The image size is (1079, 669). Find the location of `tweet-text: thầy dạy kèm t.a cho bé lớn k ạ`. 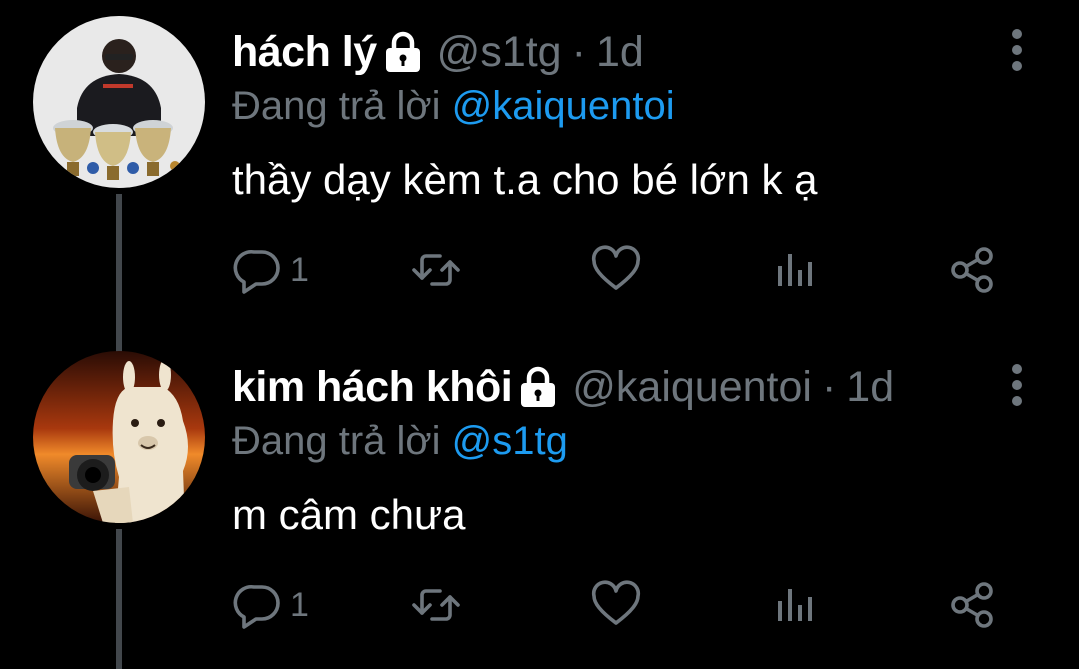

tweet-text: thầy dạy kèm t.a cho bé lớn k ạ is located at coordinates (525, 179).